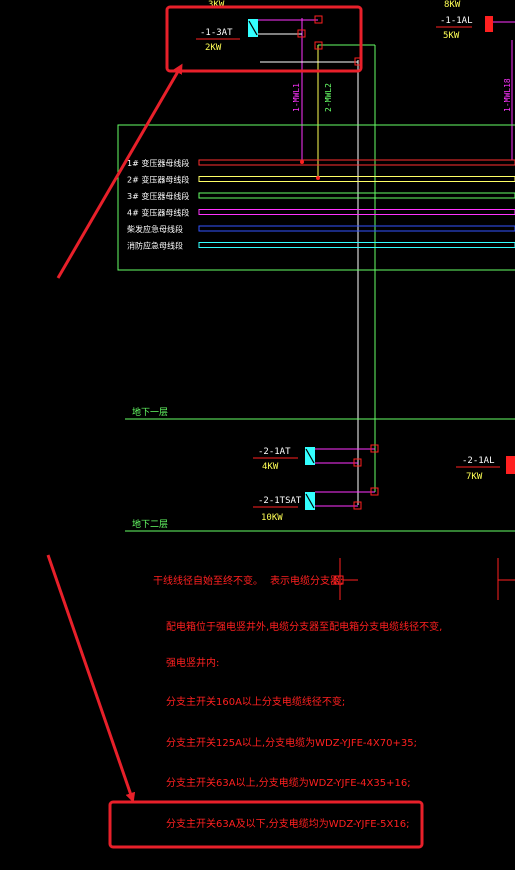 The image size is (515, 870). Describe the element at coordinates (452, 5) in the screenshot. I see `top-right-kw: 8KW` at that location.